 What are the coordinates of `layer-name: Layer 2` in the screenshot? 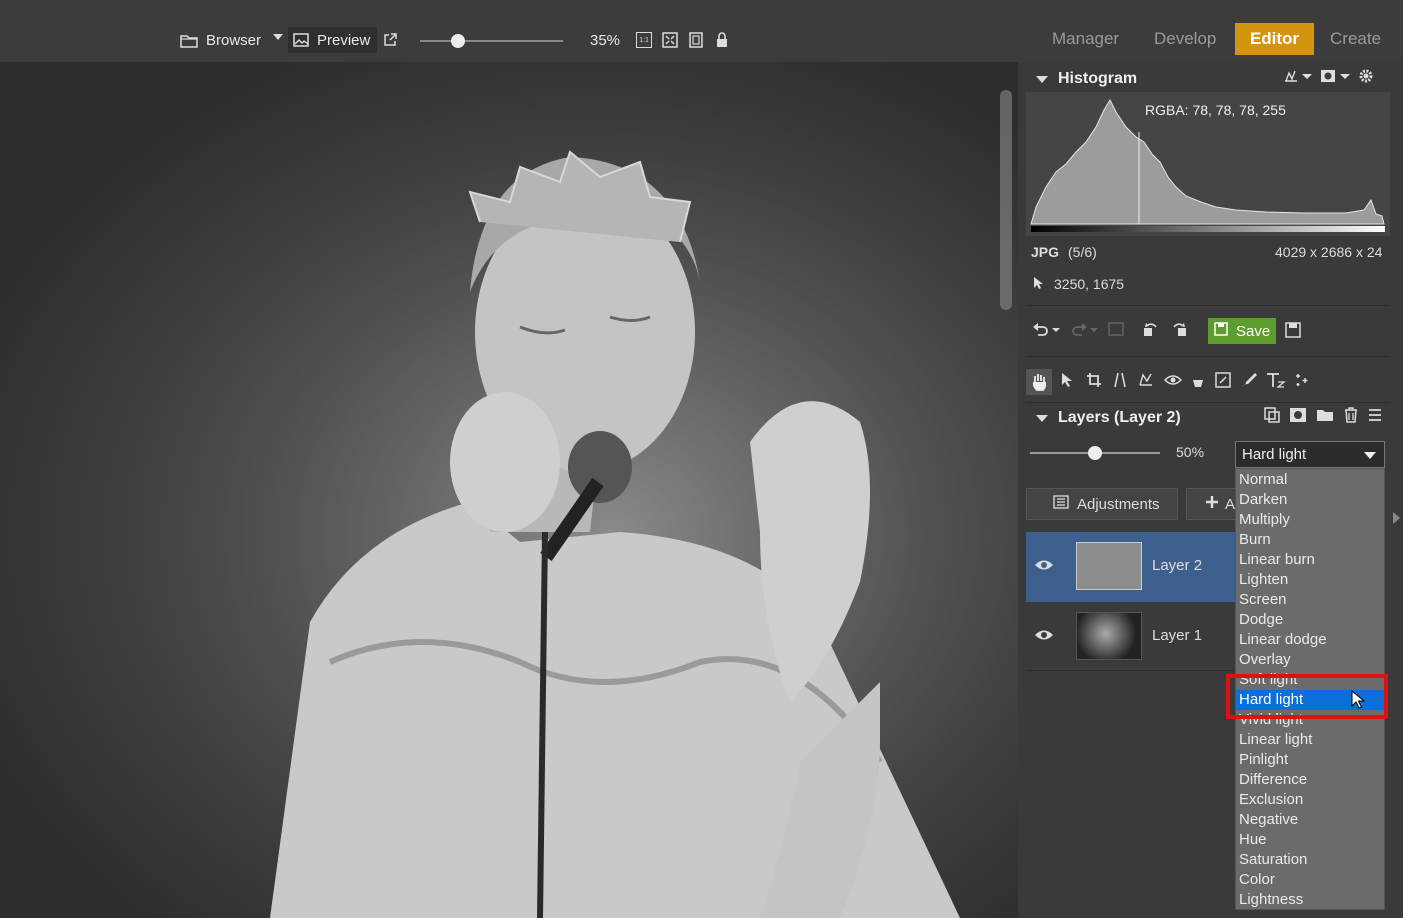 It's located at (1177, 565).